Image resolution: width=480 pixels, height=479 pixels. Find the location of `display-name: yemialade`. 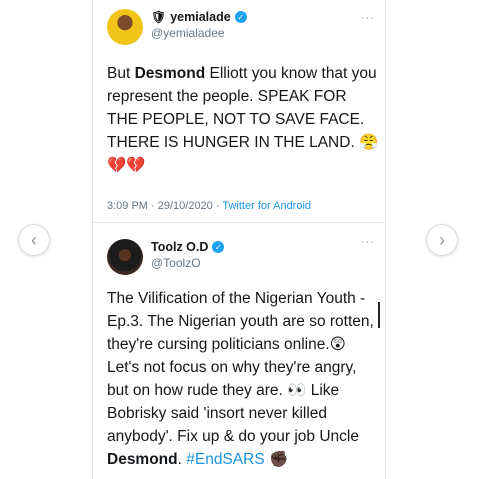

display-name: yemialade is located at coordinates (200, 17).